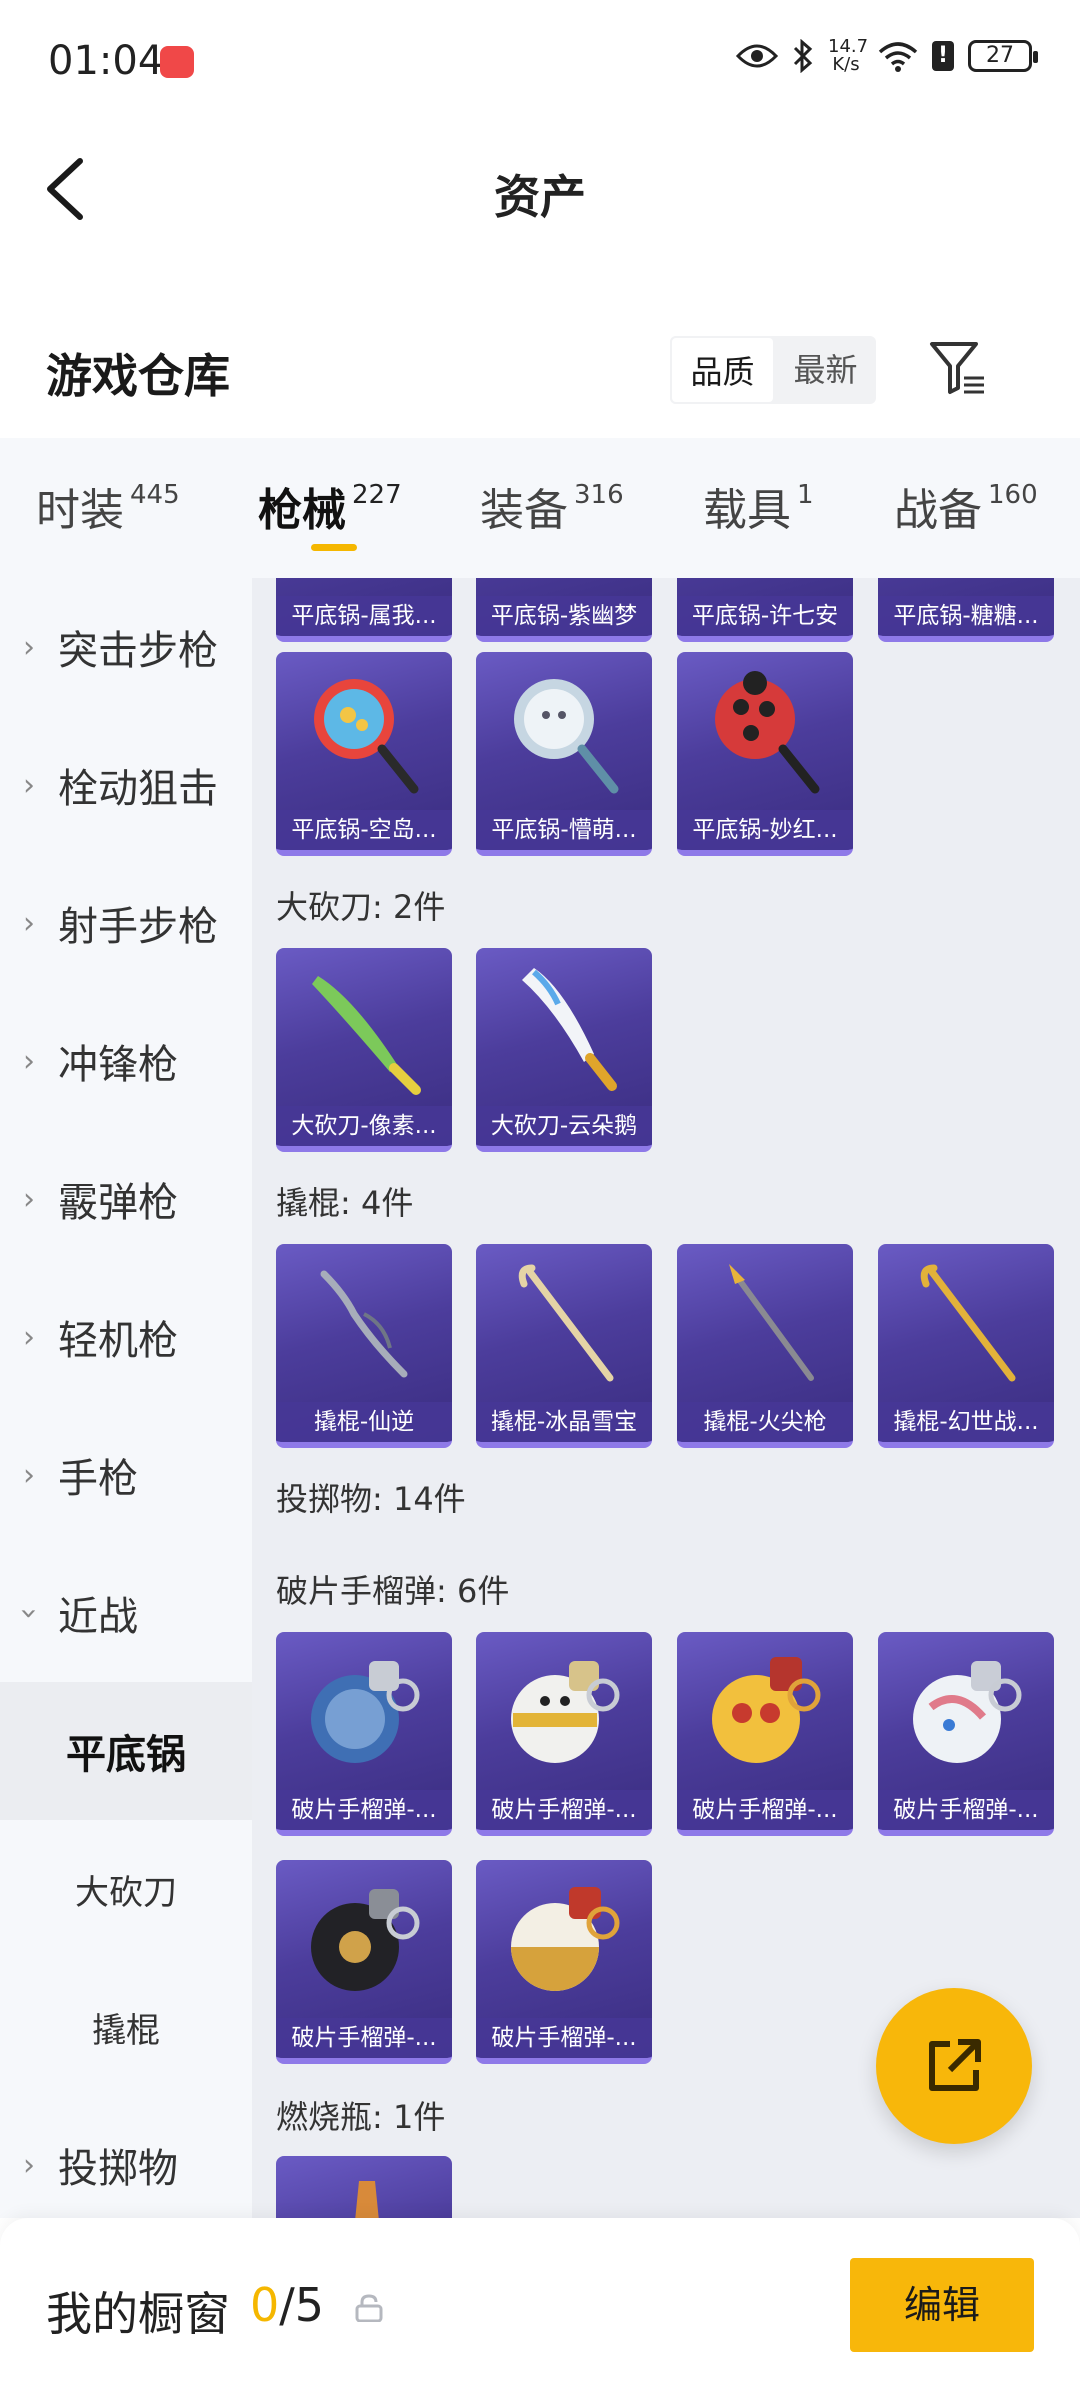  I want to click on item-card: 撬棍-冰晶雪宝, so click(564, 1346).